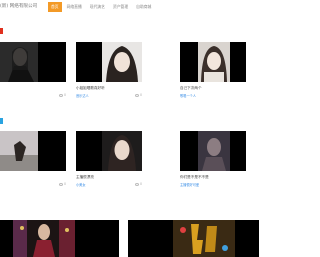 The height and width of the screenshot is (257, 320). What do you see at coordinates (191, 88) in the screenshot?
I see `card-title: 自己下次两个` at bounding box center [191, 88].